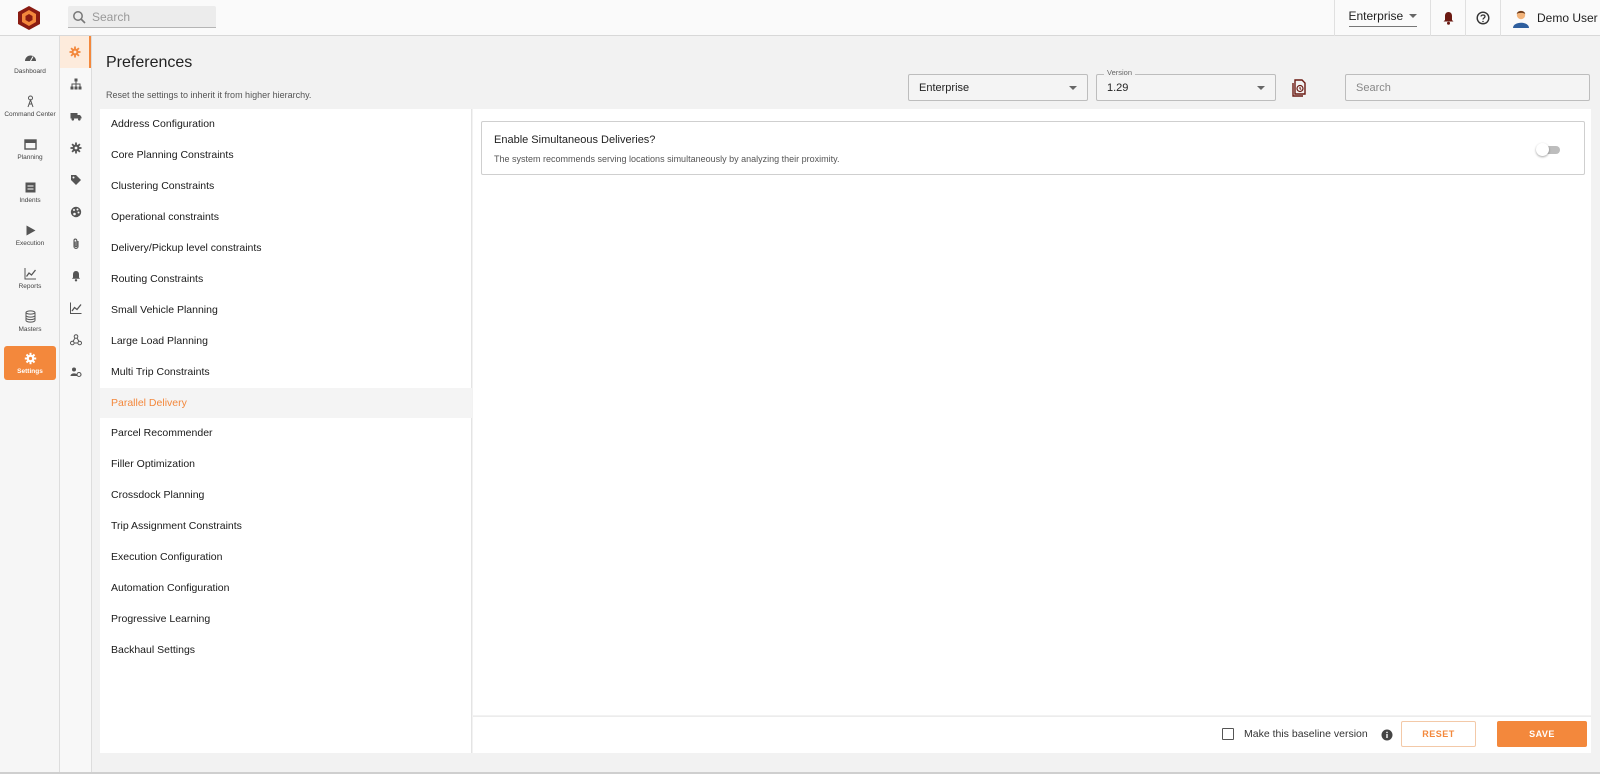 Image resolution: width=1600 pixels, height=774 pixels. Describe the element at coordinates (286, 372) in the screenshot. I see `category-item-multi-trip-constraints: Multi Trip Constraints` at that location.